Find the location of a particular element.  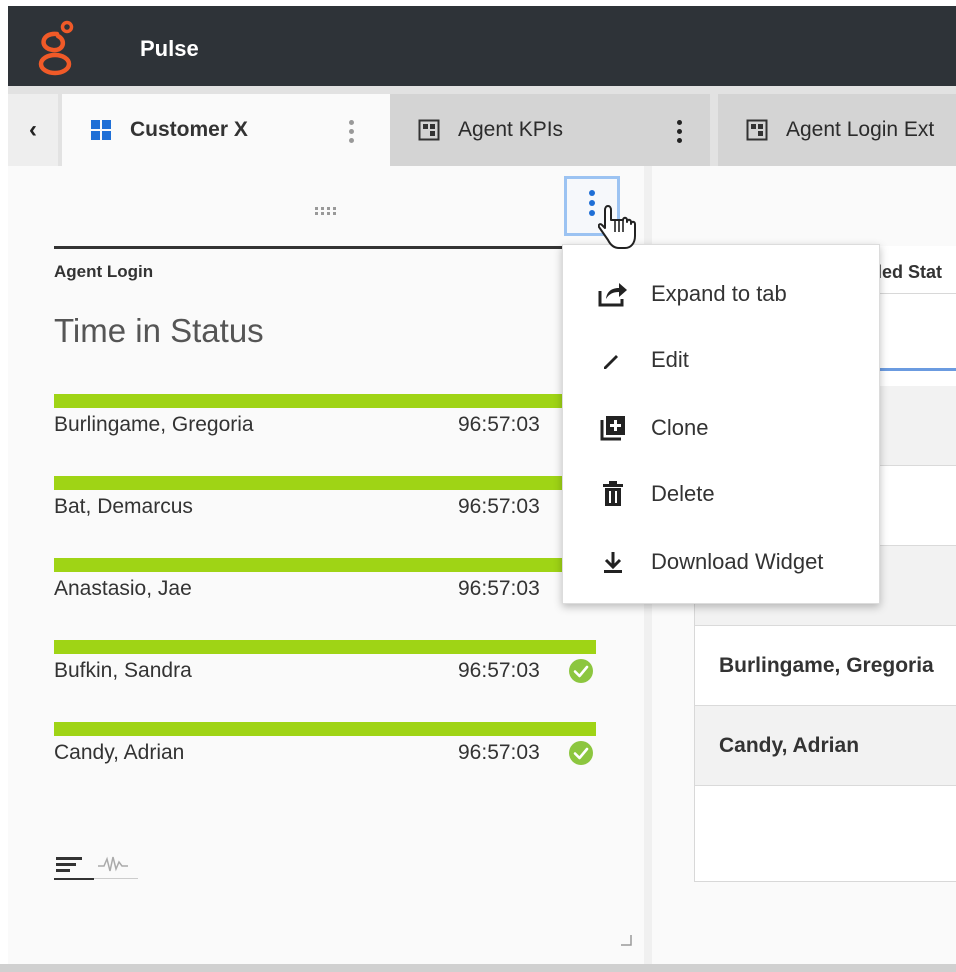

app-title: Pulse is located at coordinates (169, 48).